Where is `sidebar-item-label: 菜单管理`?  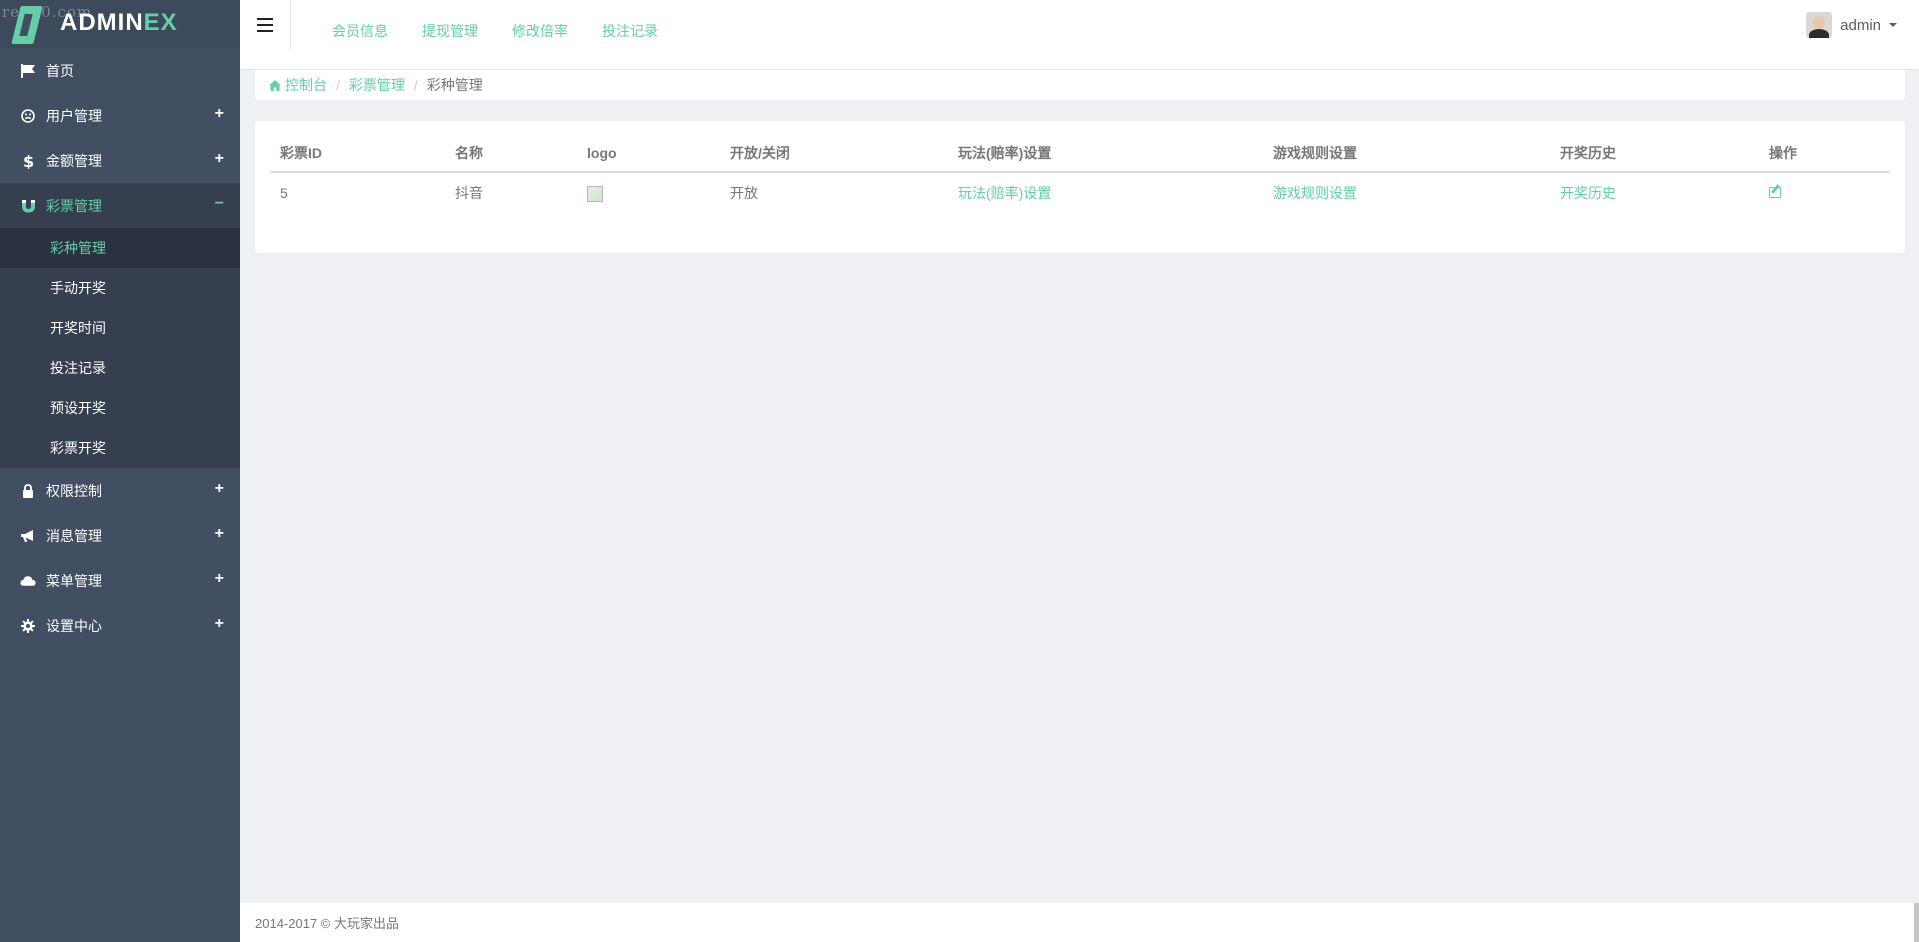 sidebar-item-label: 菜单管理 is located at coordinates (74, 580).